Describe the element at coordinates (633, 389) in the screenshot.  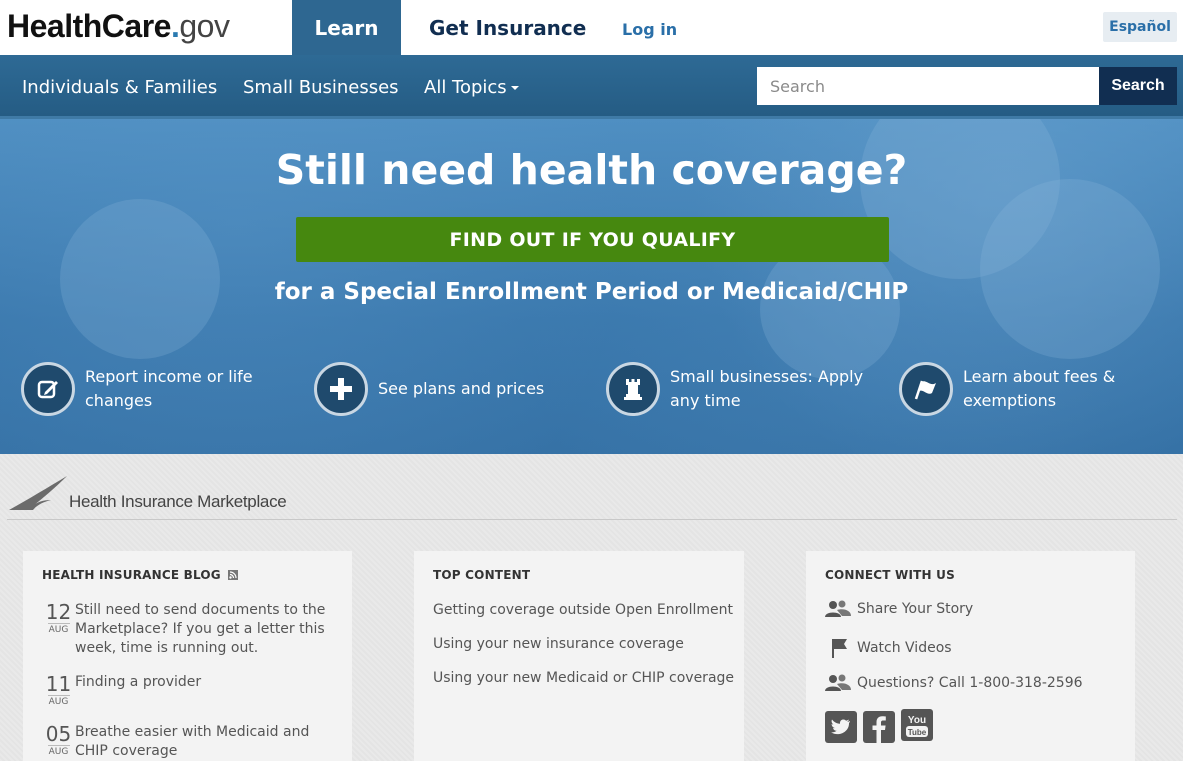
I see `chess-rook-icon` at that location.